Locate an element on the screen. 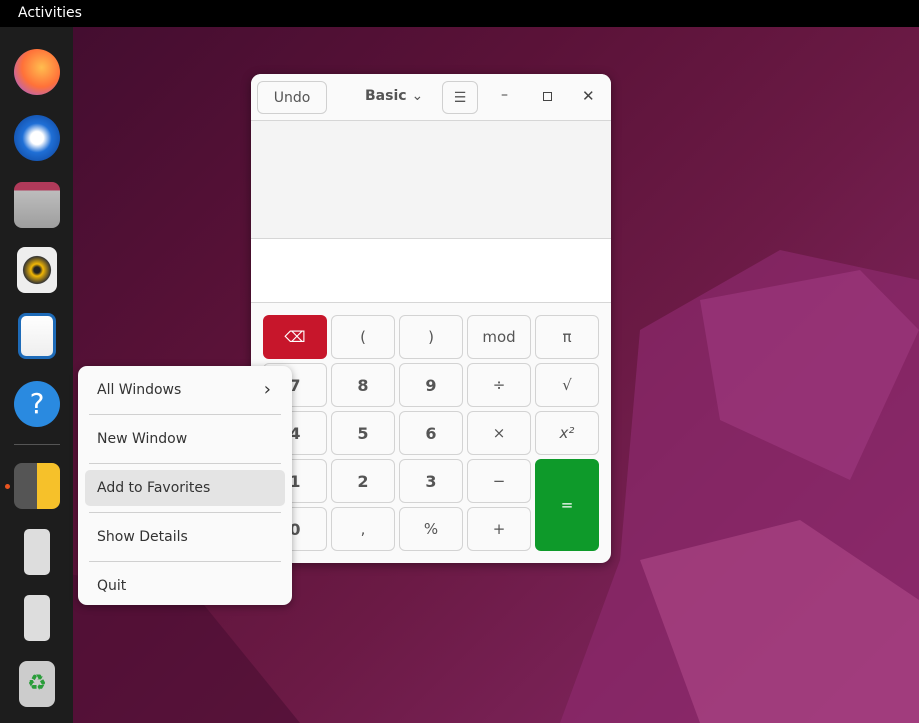  key-button: 3 is located at coordinates (431, 481).